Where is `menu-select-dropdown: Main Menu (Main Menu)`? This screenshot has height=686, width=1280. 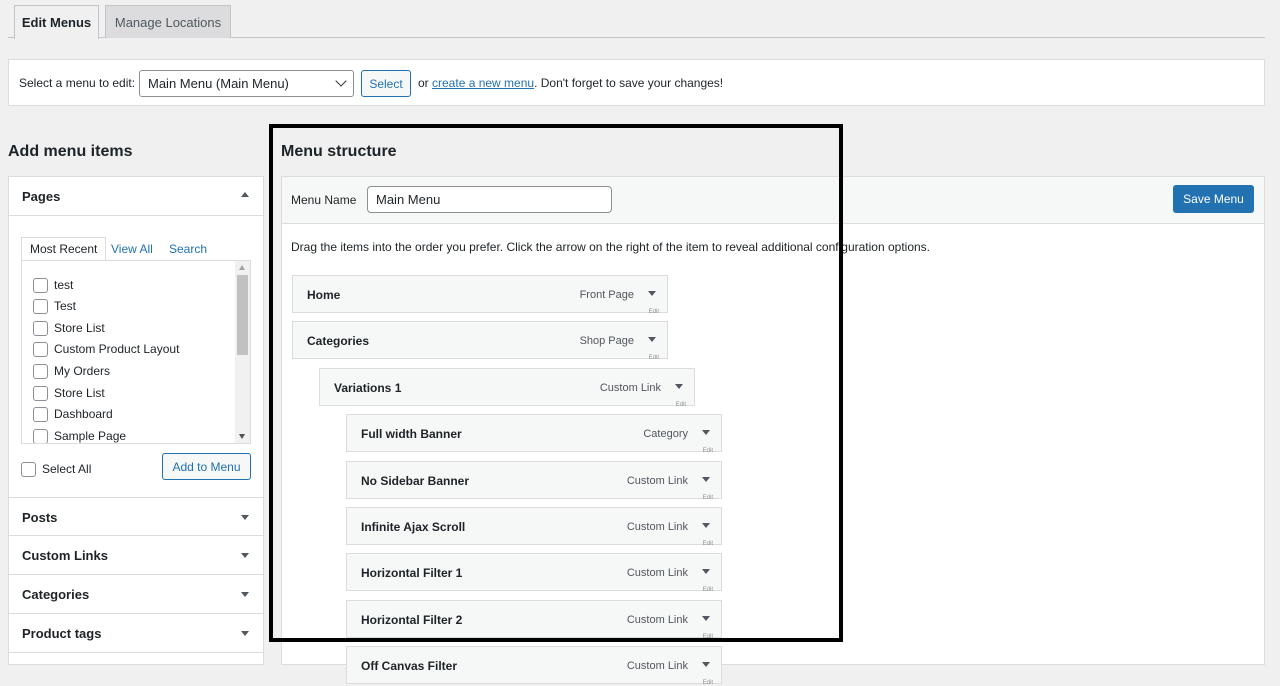
menu-select-dropdown: Main Menu (Main Menu) is located at coordinates (246, 83).